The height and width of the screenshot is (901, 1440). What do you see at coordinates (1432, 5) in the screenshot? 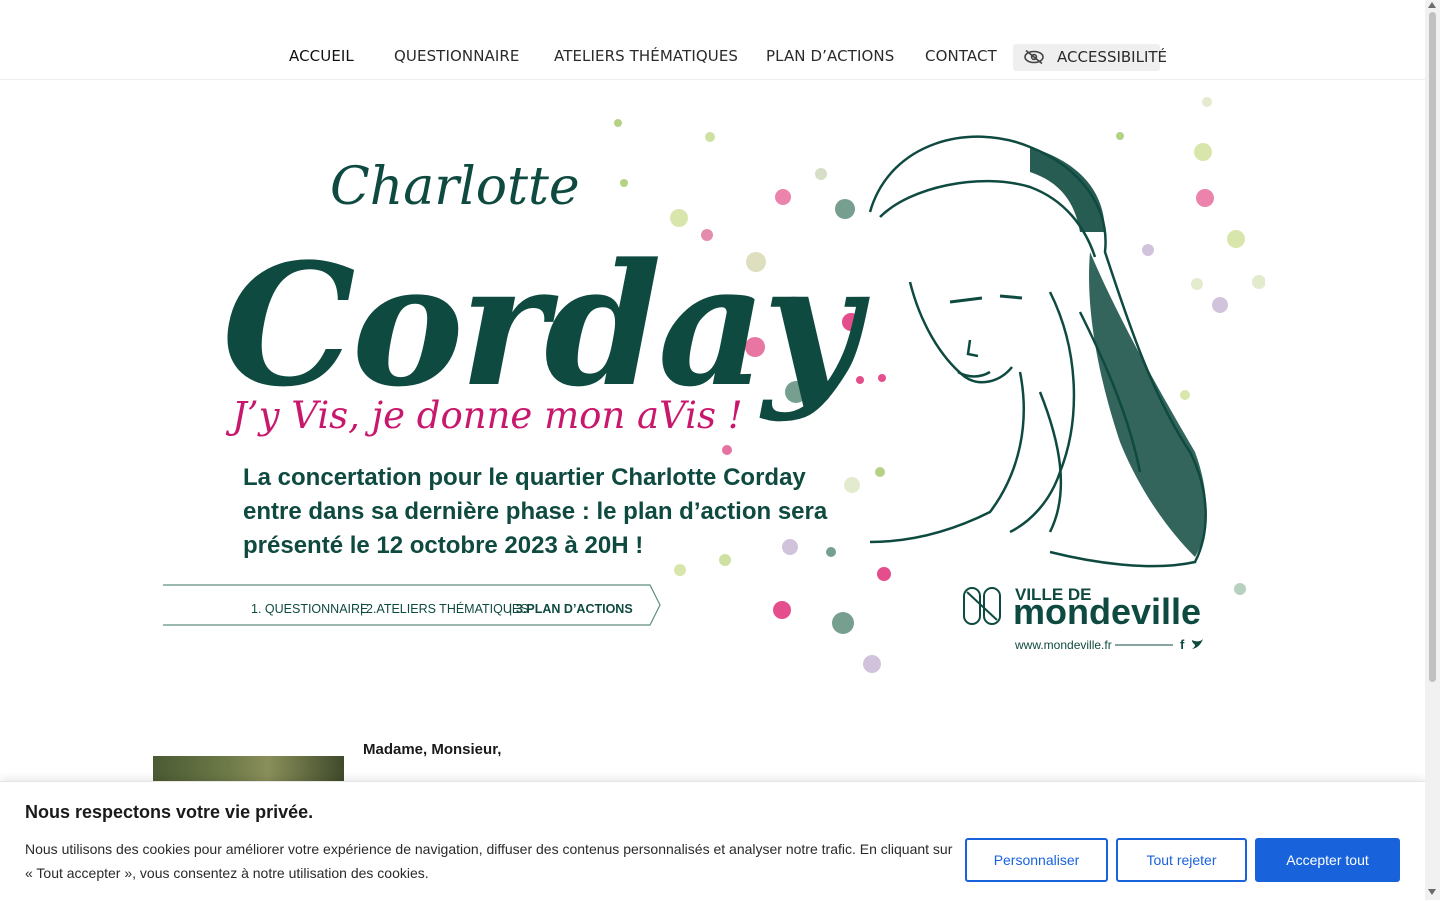
I see `scroll-up-icon` at bounding box center [1432, 5].